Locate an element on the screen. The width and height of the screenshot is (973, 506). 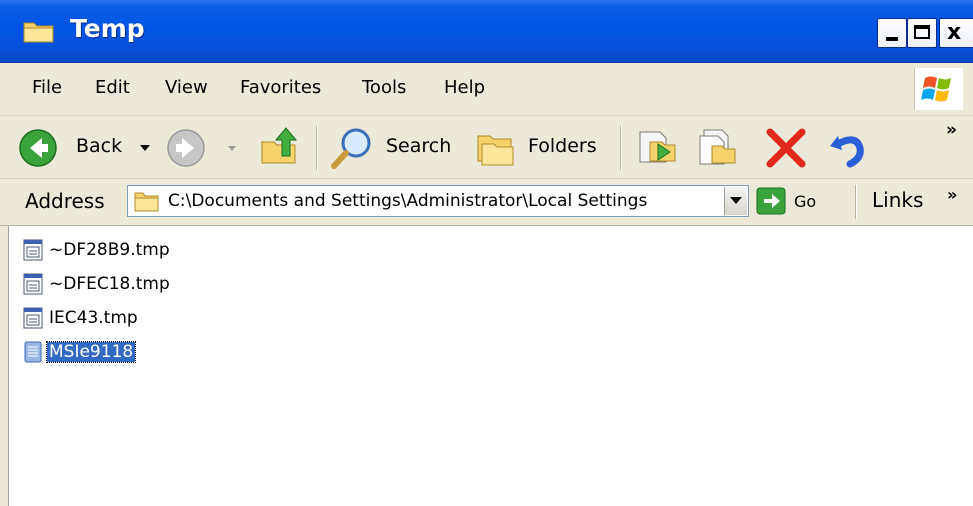
forward-arrow-icon is located at coordinates (186, 148).